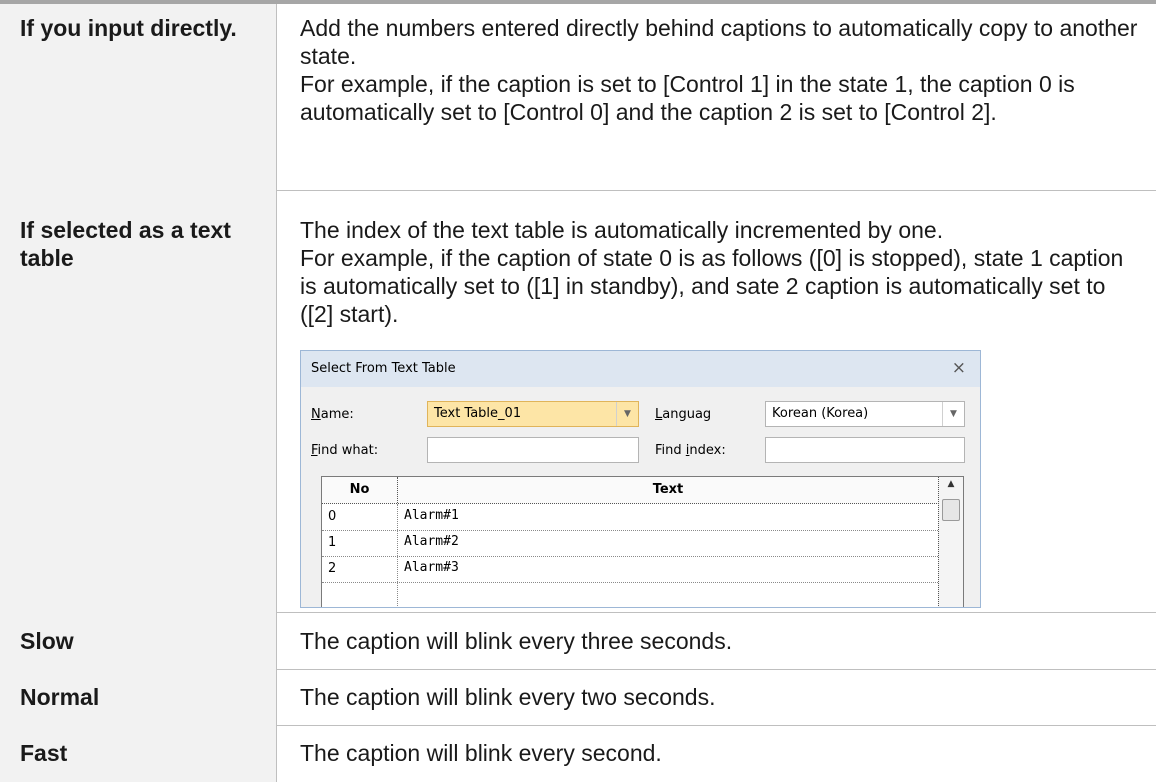 This screenshot has width=1156, height=782. What do you see at coordinates (716, 753) in the screenshot?
I see `row-value-cell: The caption will blink every second.` at bounding box center [716, 753].